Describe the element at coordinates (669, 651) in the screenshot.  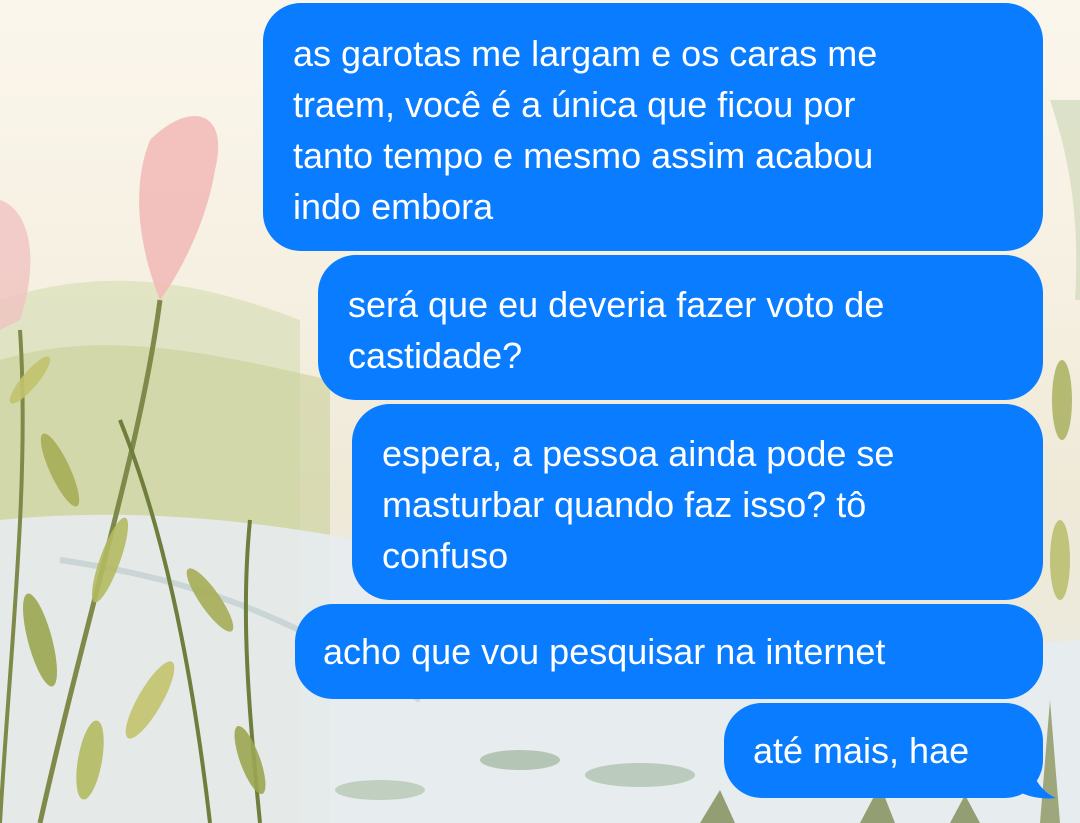
I see `message-bubble-4: acho que vou pesquisar na internet` at that location.